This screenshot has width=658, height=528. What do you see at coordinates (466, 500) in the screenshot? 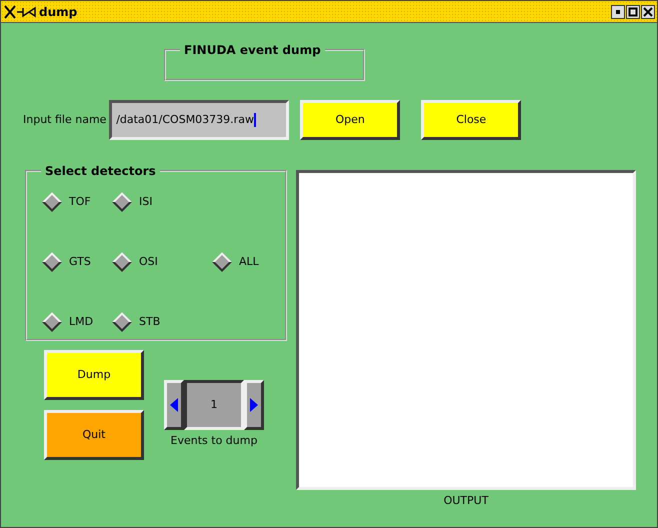
I see `output-label: OUTPUT` at bounding box center [466, 500].